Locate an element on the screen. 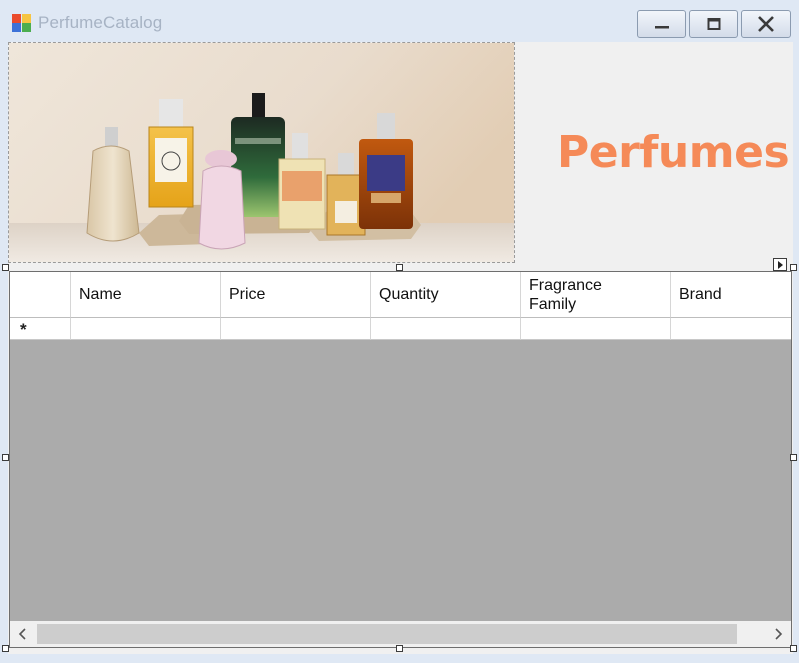  resize-handle-right is located at coordinates (793, 457).